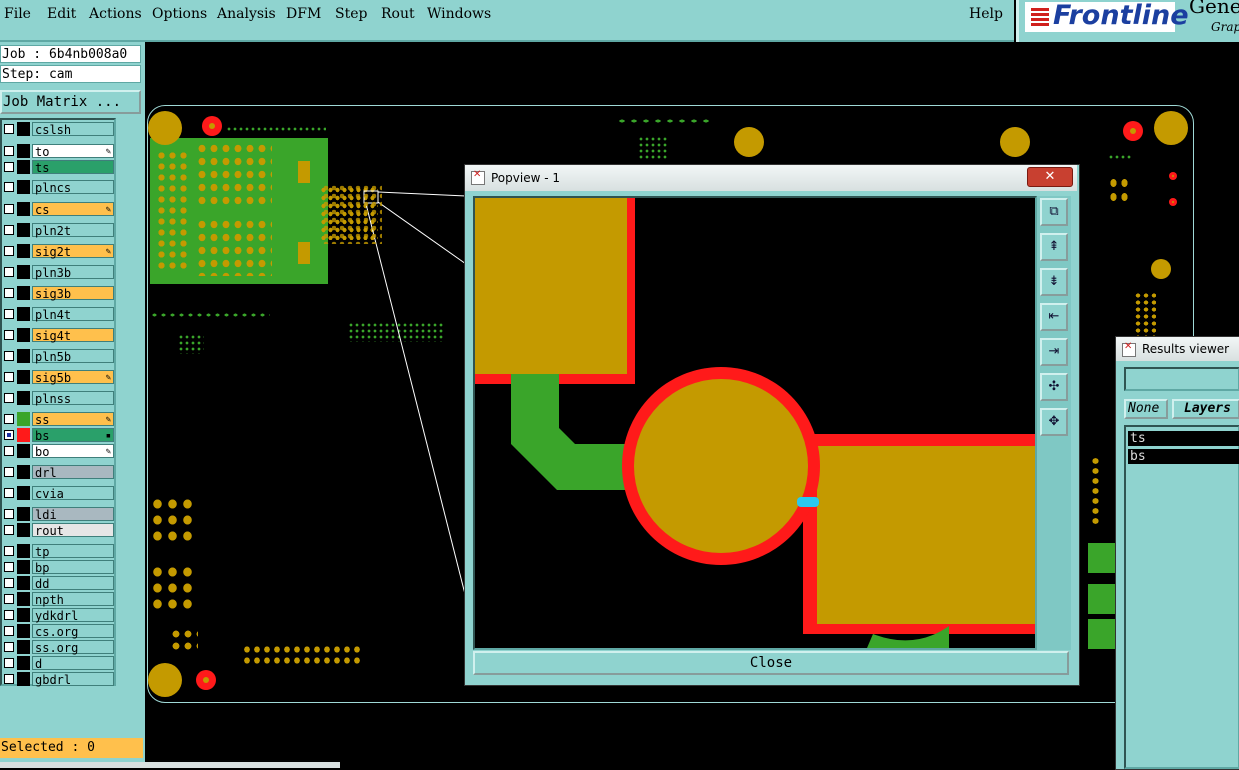  I want to click on layer-name: tp, so click(73, 551).